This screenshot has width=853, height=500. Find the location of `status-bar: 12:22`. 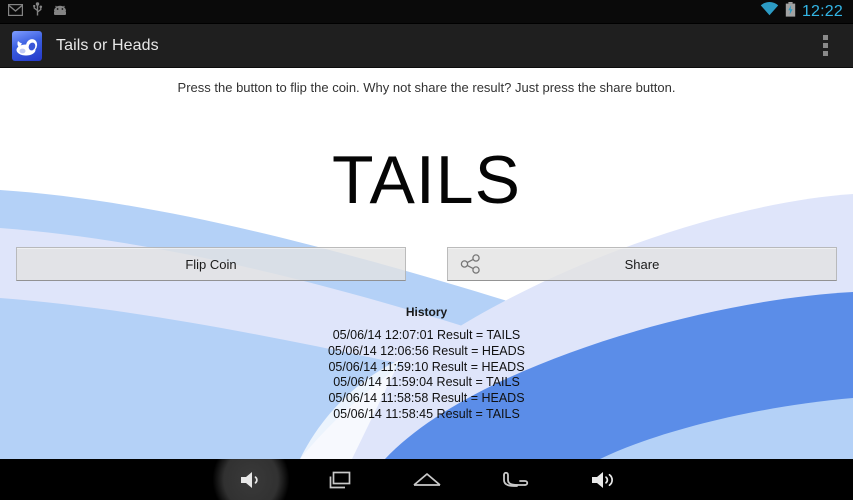

status-bar: 12:22 is located at coordinates (426, 12).